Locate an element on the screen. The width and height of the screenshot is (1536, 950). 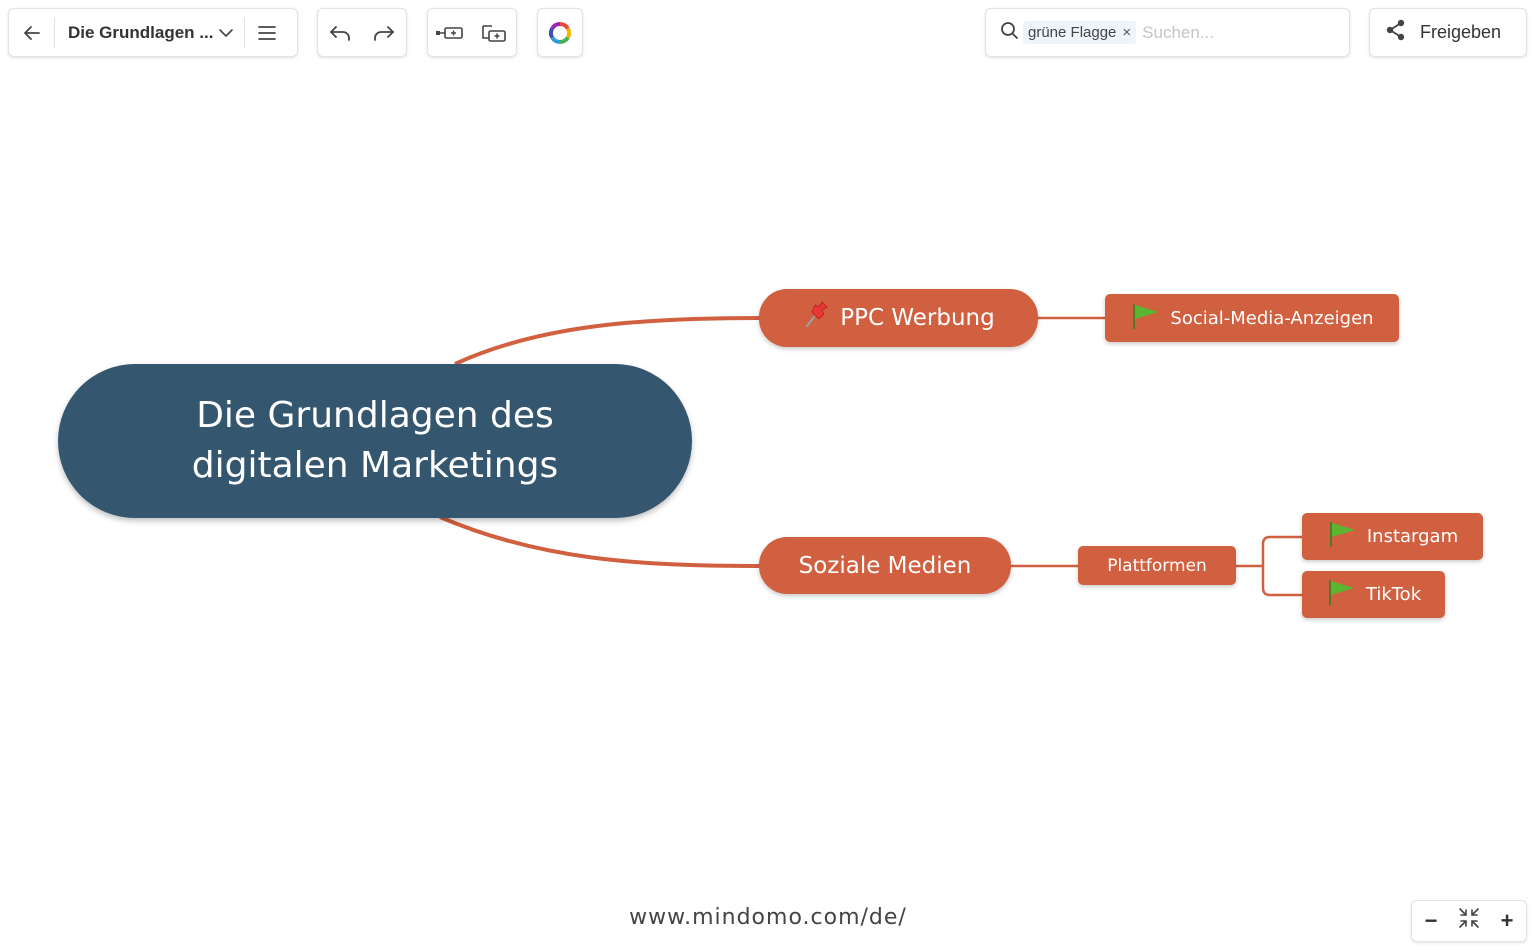
zoom-controls: − + is located at coordinates (1469, 921).